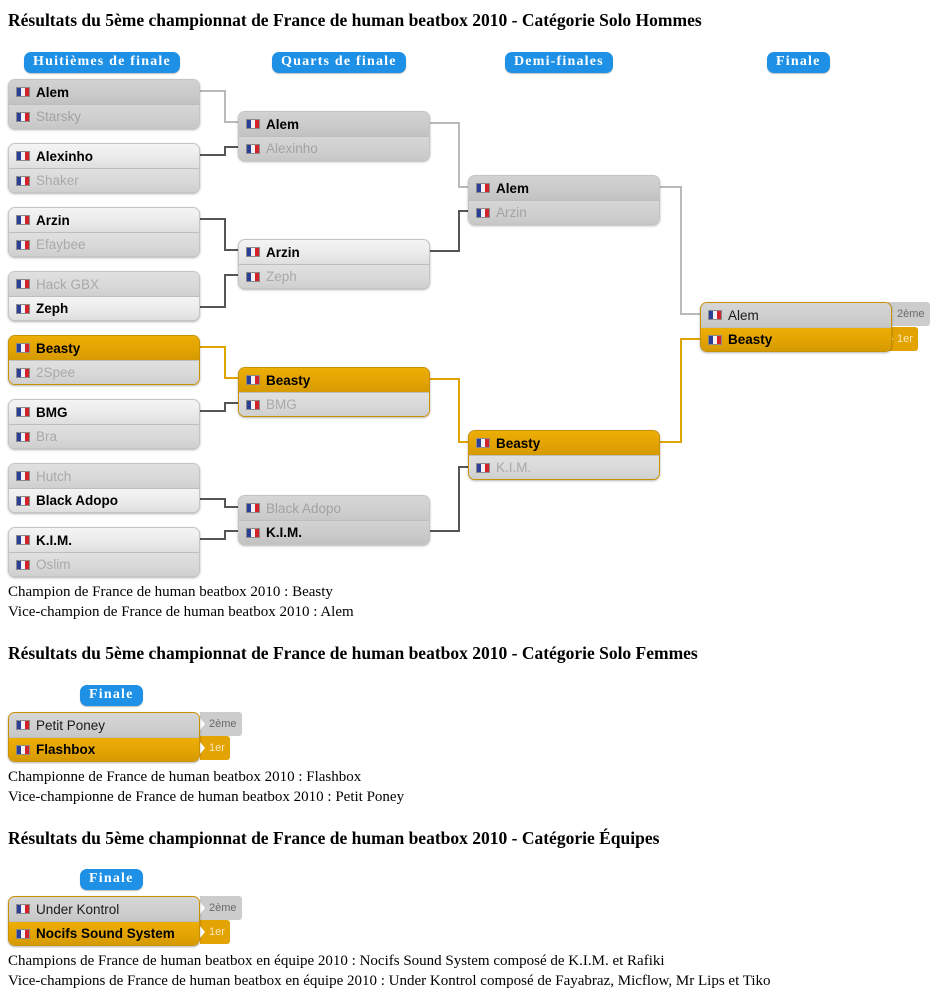 The height and width of the screenshot is (997, 950). Describe the element at coordinates (334, 276) in the screenshot. I see `match-slot-loser: Zeph` at that location.